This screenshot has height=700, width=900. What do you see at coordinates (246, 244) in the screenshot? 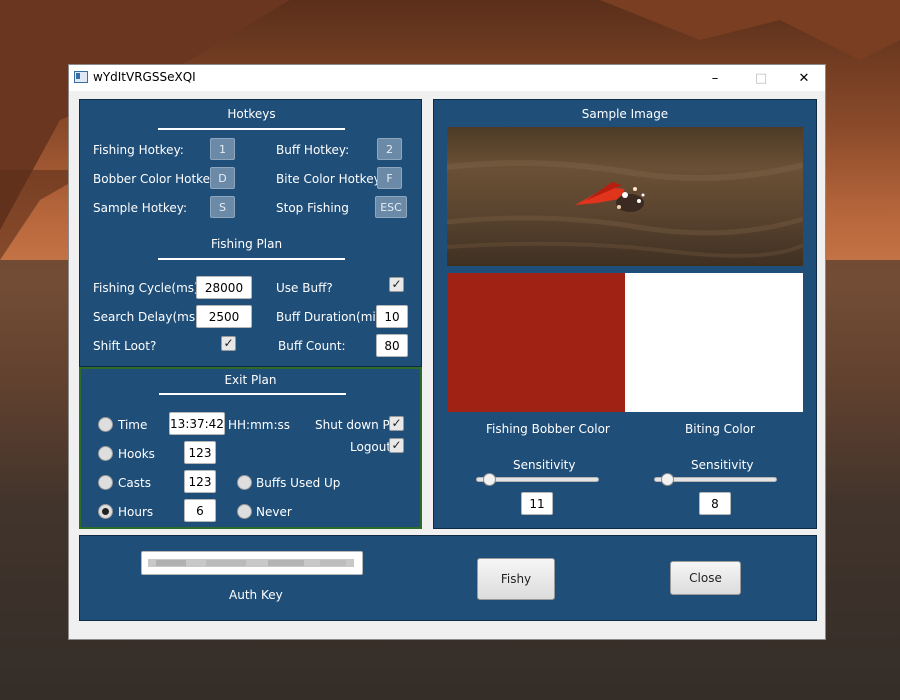
I see `fishing-plan-header: Fishing Plan` at bounding box center [246, 244].